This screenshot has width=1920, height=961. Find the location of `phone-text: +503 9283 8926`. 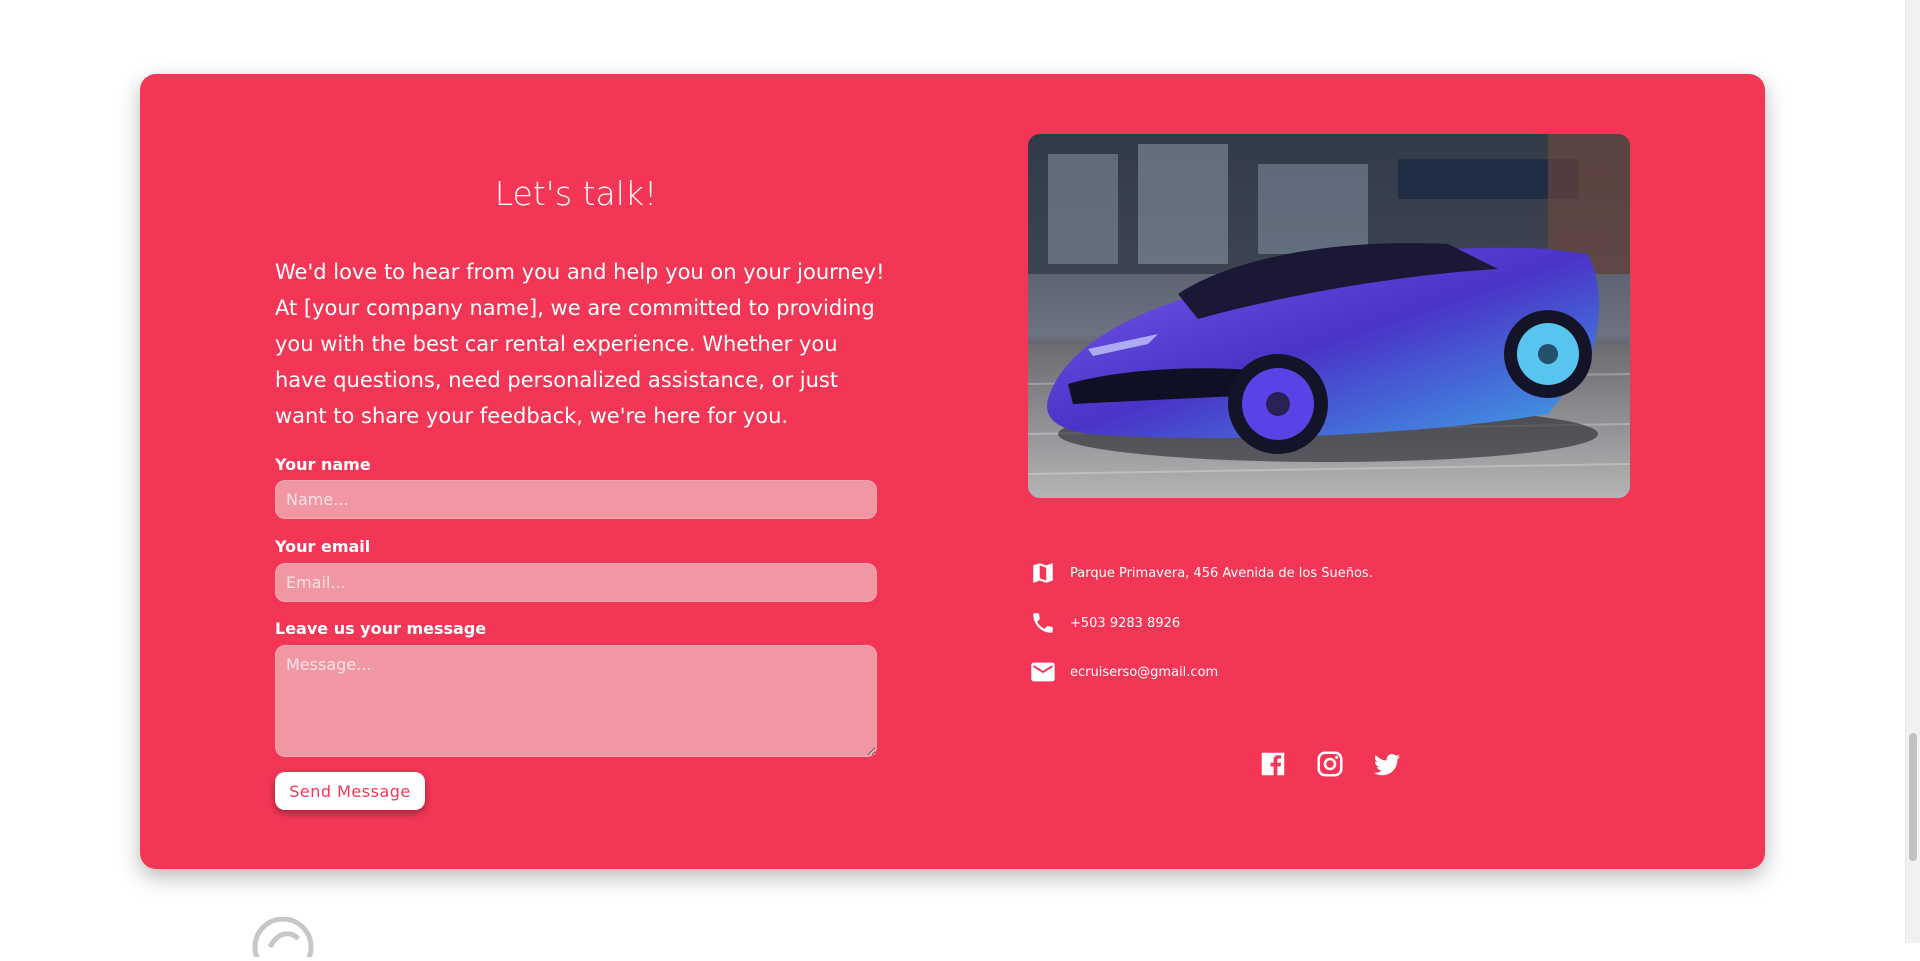

phone-text: +503 9283 8926 is located at coordinates (1125, 623).